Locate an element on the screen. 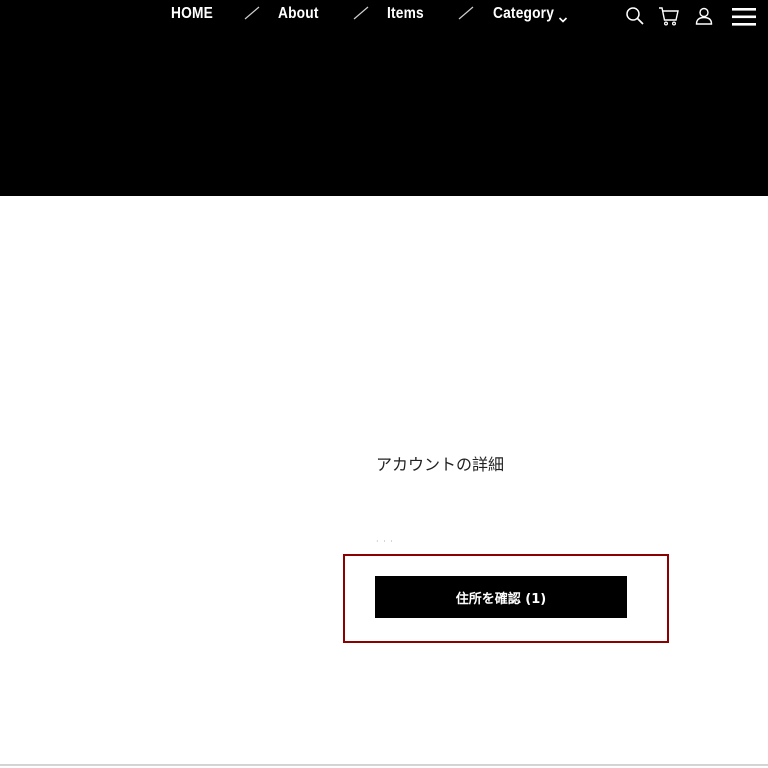 This screenshot has width=768, height=768. chevron-down-icon is located at coordinates (563, 16).